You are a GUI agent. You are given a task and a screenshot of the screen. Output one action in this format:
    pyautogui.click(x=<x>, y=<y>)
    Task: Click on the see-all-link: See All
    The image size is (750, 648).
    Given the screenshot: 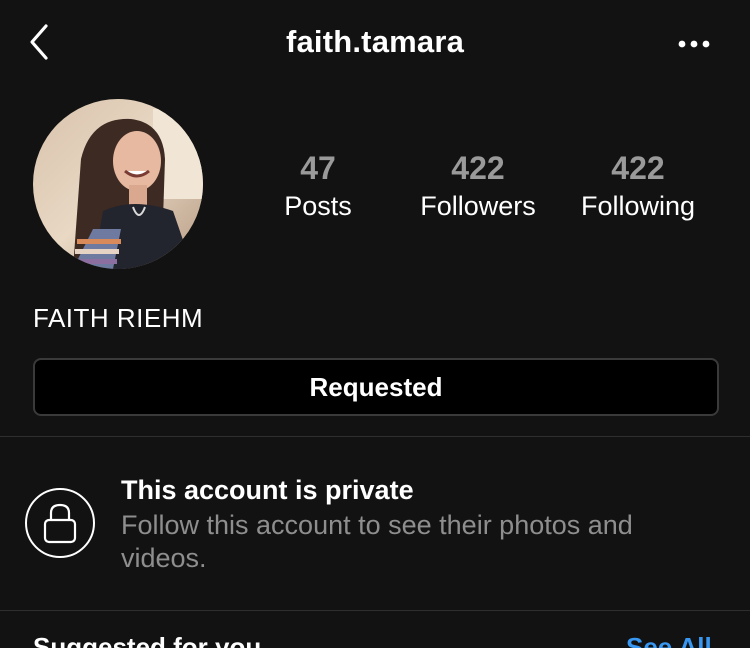 What is the action you would take?
    pyautogui.click(x=669, y=640)
    